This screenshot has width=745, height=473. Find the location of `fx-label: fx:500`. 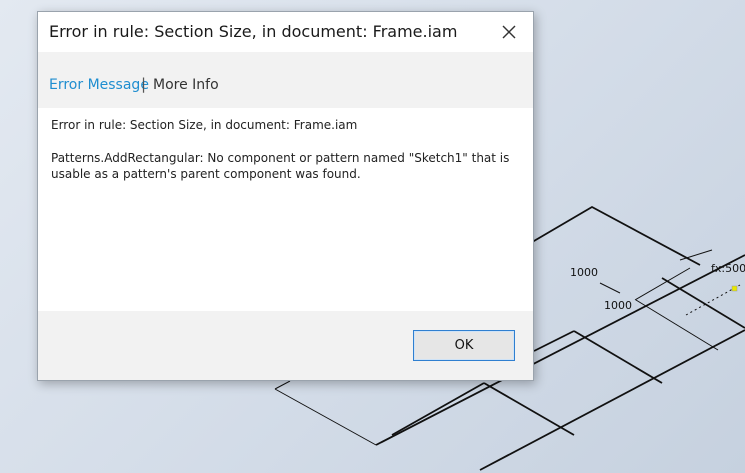

fx-label: fx:500 is located at coordinates (728, 268).